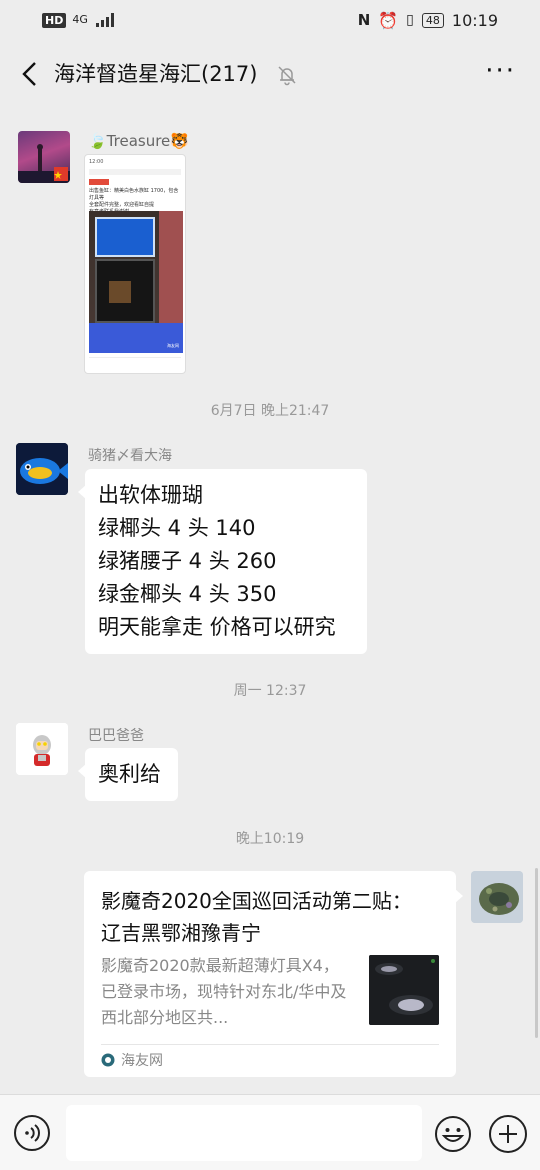 This screenshot has width=540, height=1170. What do you see at coordinates (116, 736) in the screenshot?
I see `sender-name: 巴巴爸爸` at bounding box center [116, 736].